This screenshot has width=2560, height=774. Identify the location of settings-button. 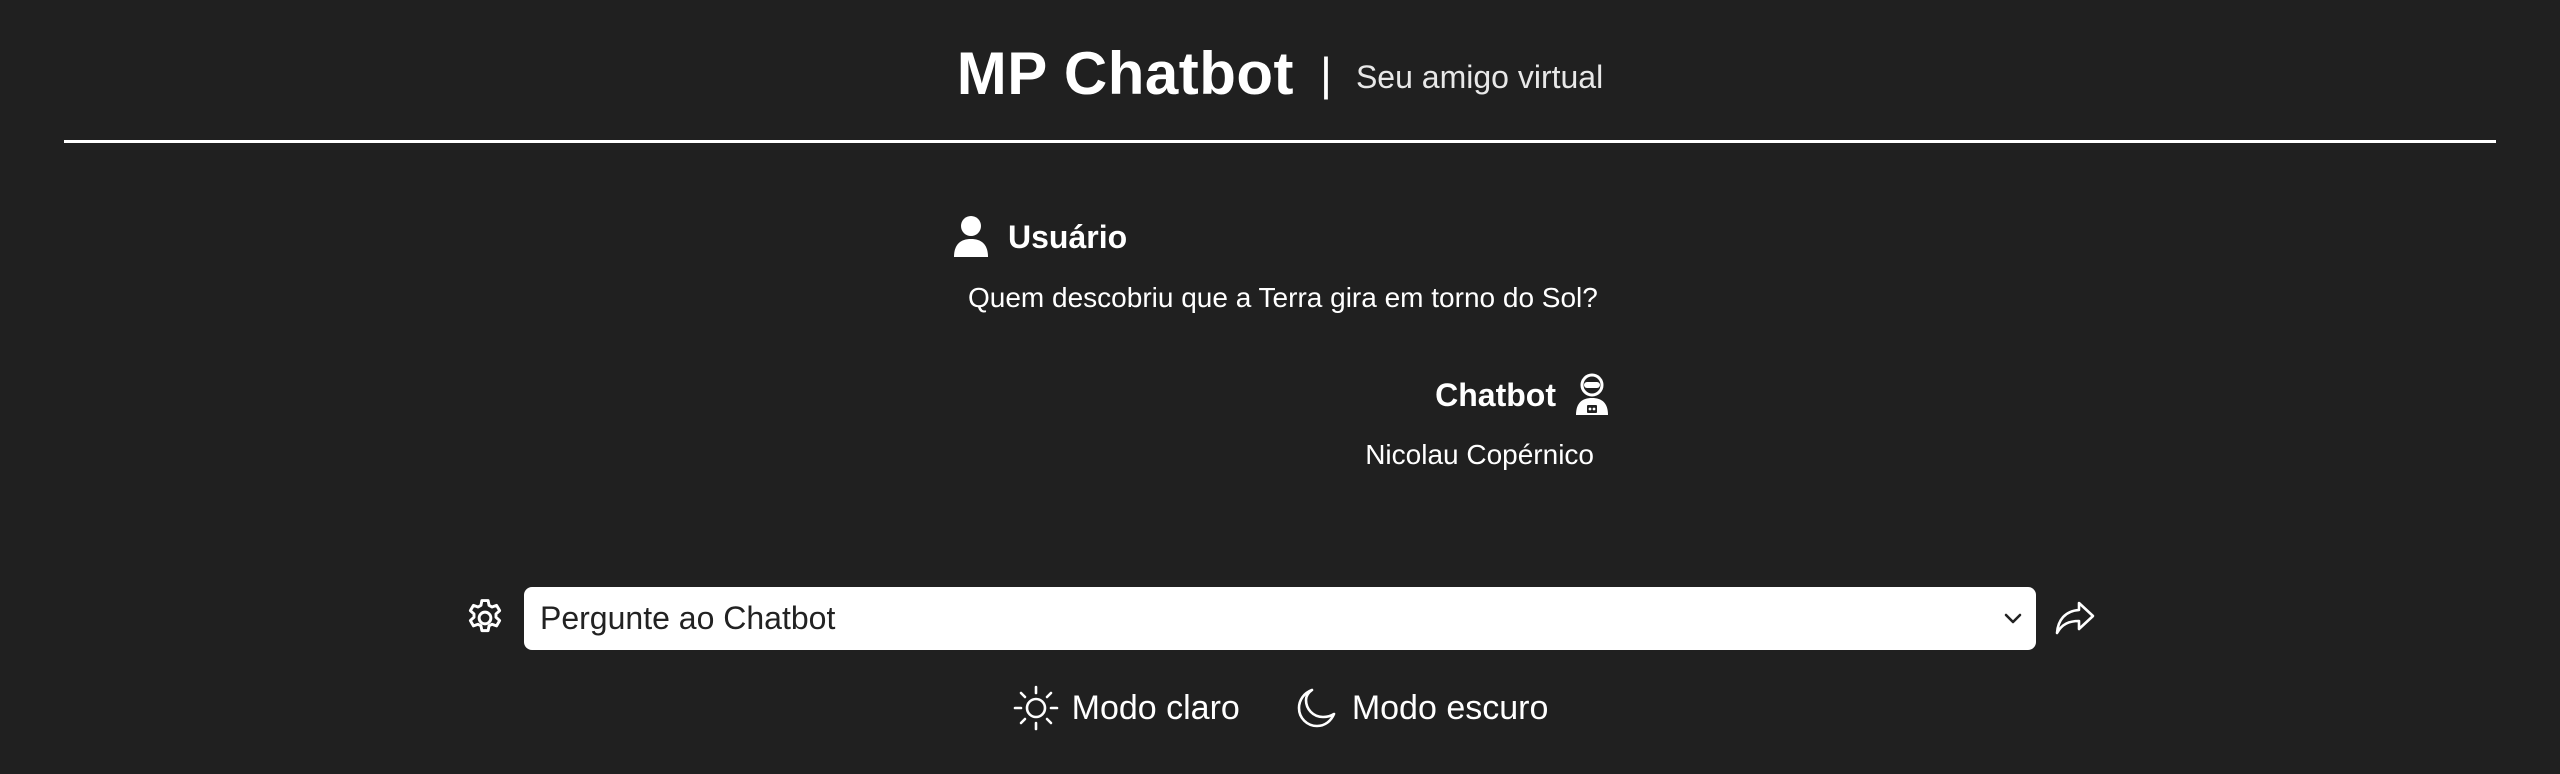
(485, 618).